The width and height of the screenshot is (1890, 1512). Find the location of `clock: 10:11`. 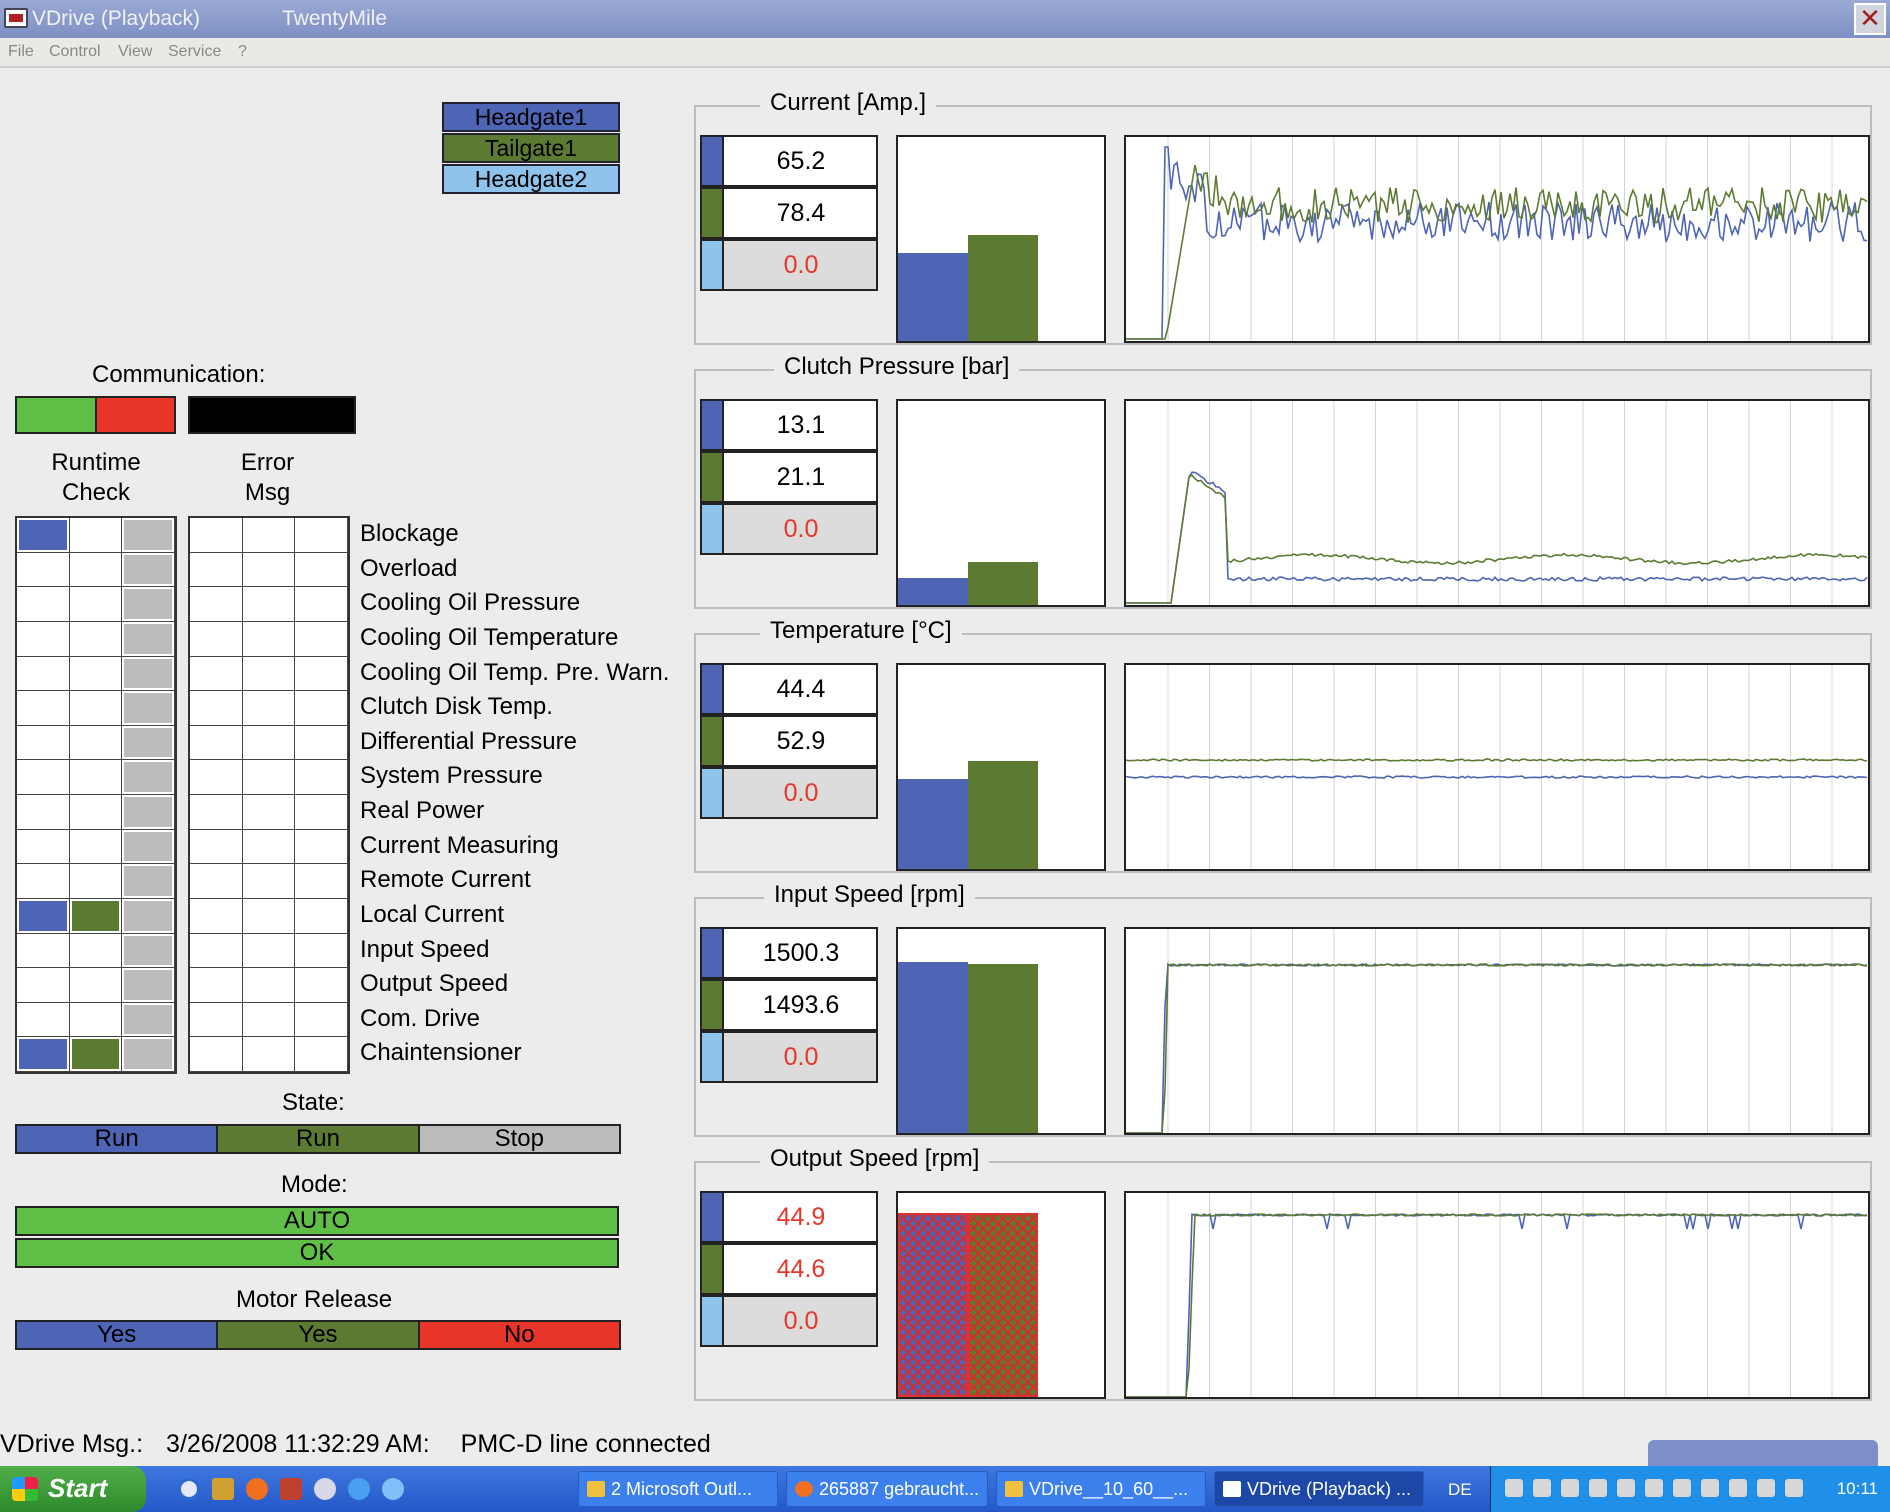

clock: 10:11 is located at coordinates (1857, 1488).